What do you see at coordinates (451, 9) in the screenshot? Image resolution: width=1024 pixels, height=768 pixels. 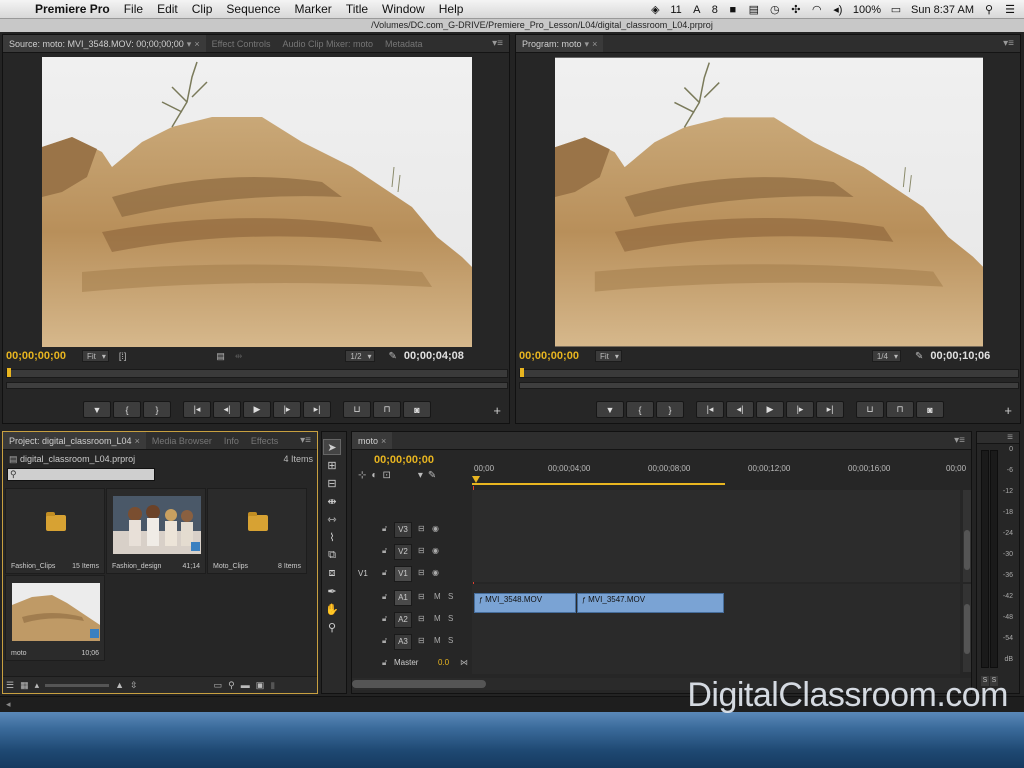 I see `menu-help: Help` at bounding box center [451, 9].